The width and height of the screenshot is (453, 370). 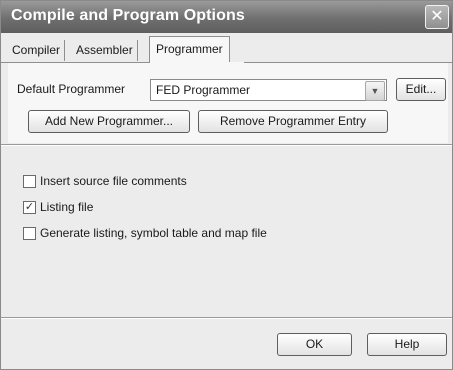 What do you see at coordinates (37, 50) in the screenshot?
I see `tab-compiler: Compiler` at bounding box center [37, 50].